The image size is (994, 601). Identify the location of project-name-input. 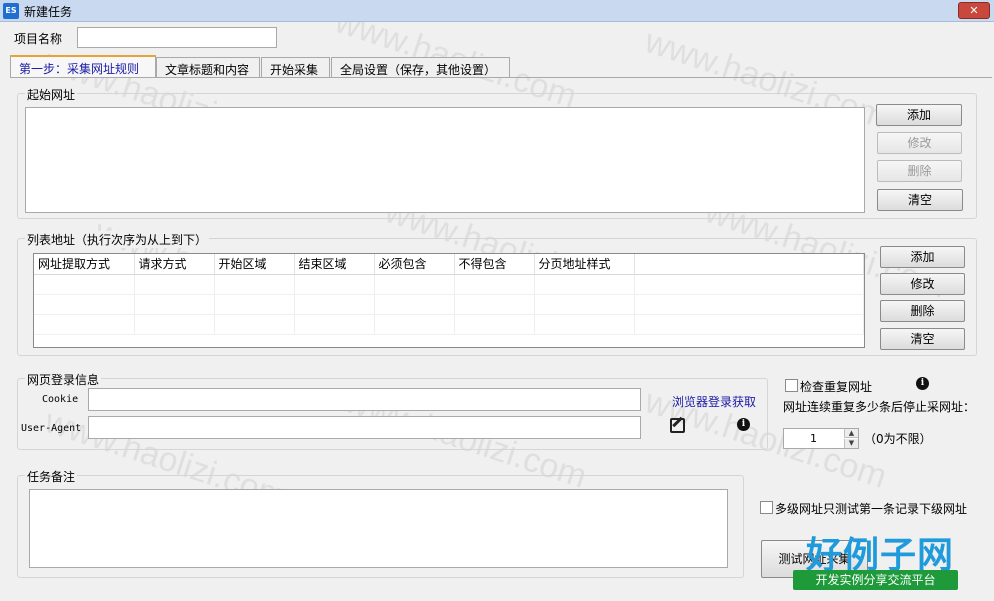
(177, 37).